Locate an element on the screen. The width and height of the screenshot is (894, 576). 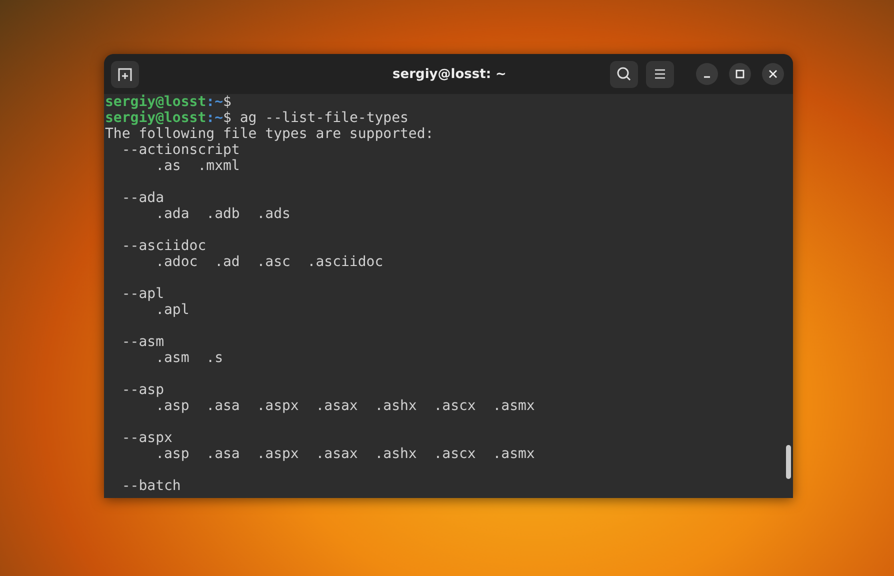
minimize-button is located at coordinates (707, 74).